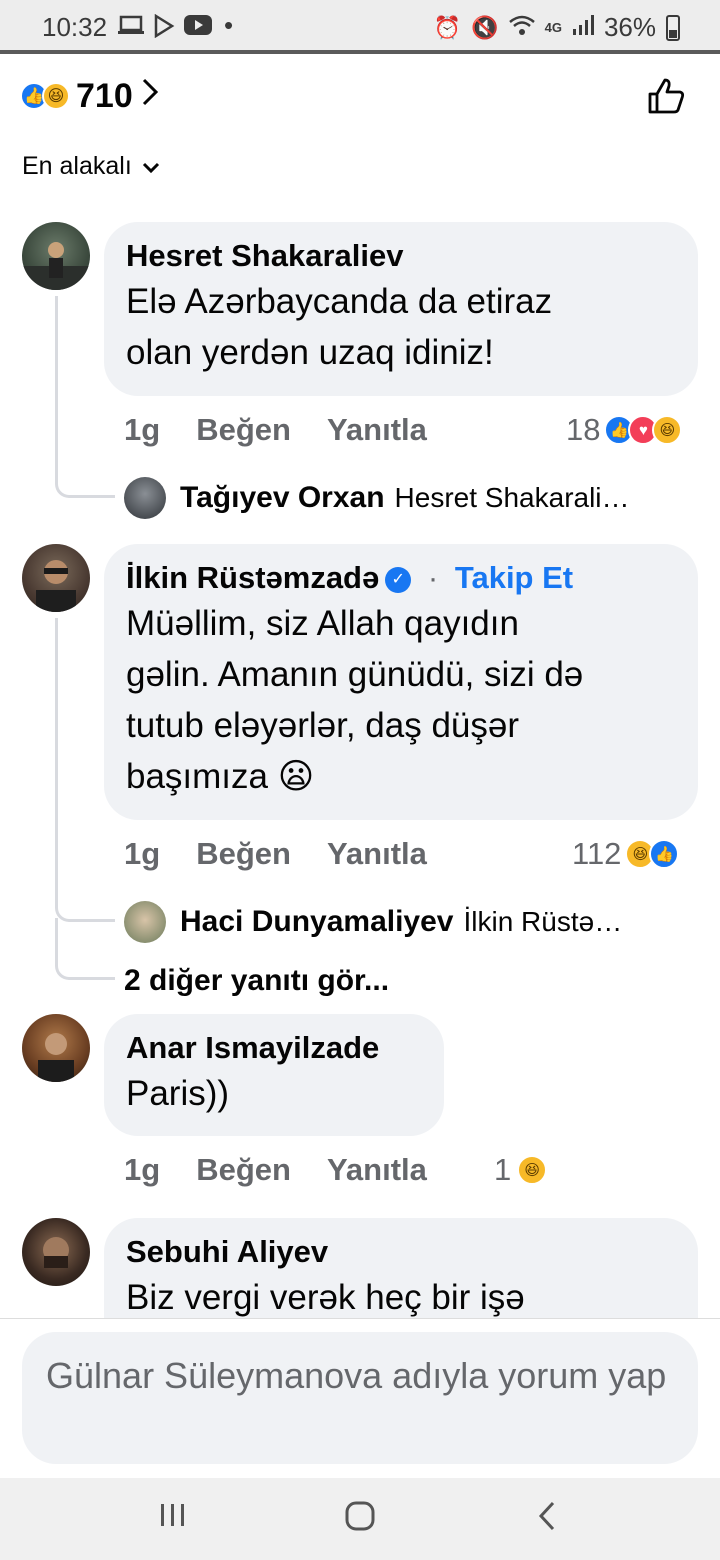 The height and width of the screenshot is (1560, 720). What do you see at coordinates (597, 853) in the screenshot?
I see `comment-reaction-count: 112` at bounding box center [597, 853].